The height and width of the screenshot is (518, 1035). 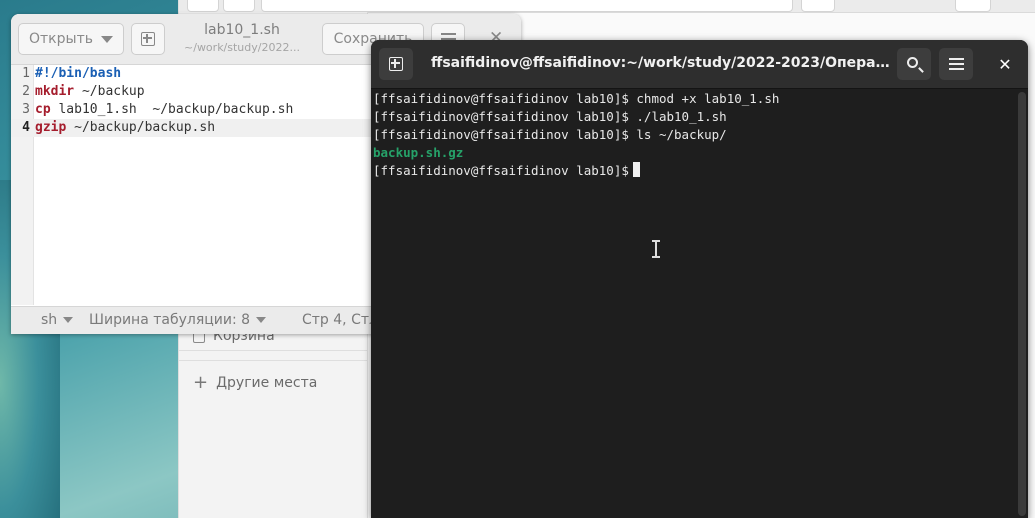 I want to click on files-search-button, so click(x=818, y=6).